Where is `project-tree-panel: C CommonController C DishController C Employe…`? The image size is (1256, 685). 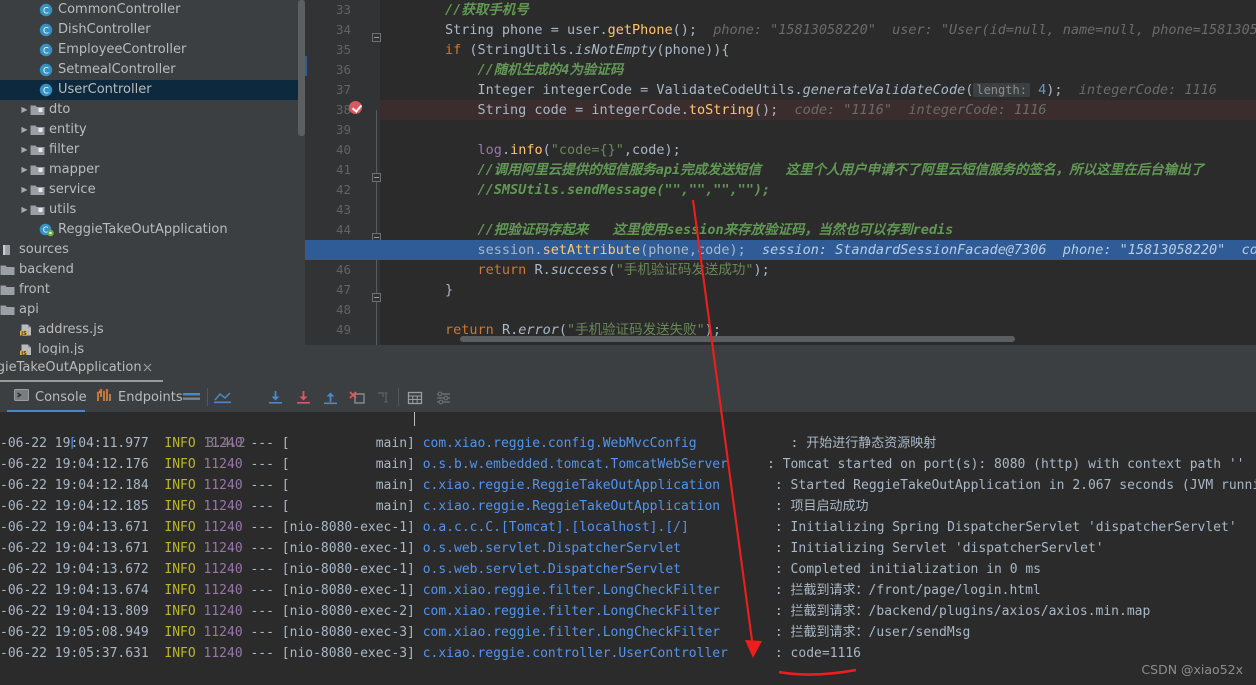
project-tree-panel: C CommonController C DishController C Employe… is located at coordinates (152, 177).